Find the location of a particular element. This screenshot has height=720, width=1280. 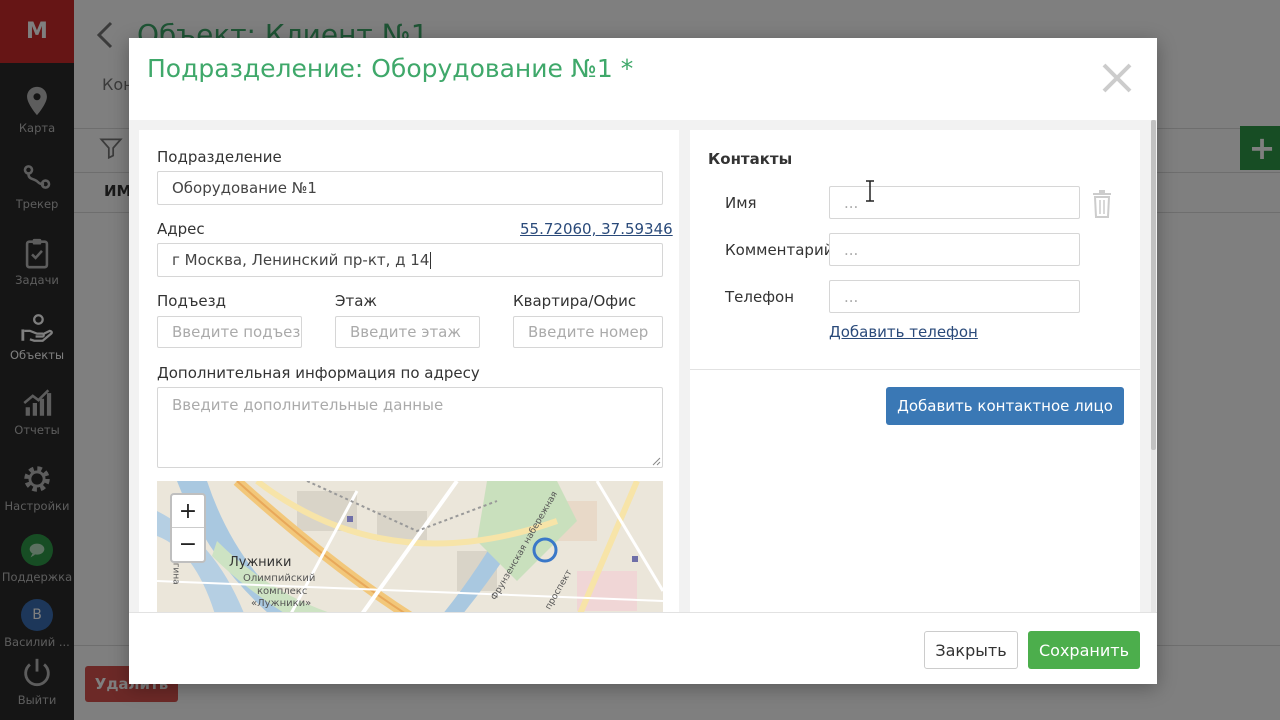

scrollbar-thumb is located at coordinates (1153, 285).